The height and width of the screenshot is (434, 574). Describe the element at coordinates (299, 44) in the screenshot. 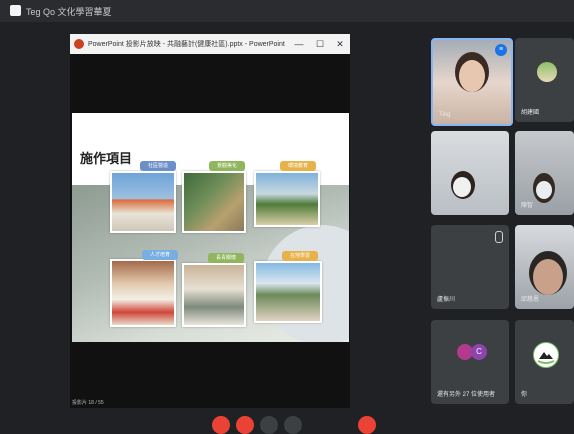

I see `minimize-button: —` at that location.